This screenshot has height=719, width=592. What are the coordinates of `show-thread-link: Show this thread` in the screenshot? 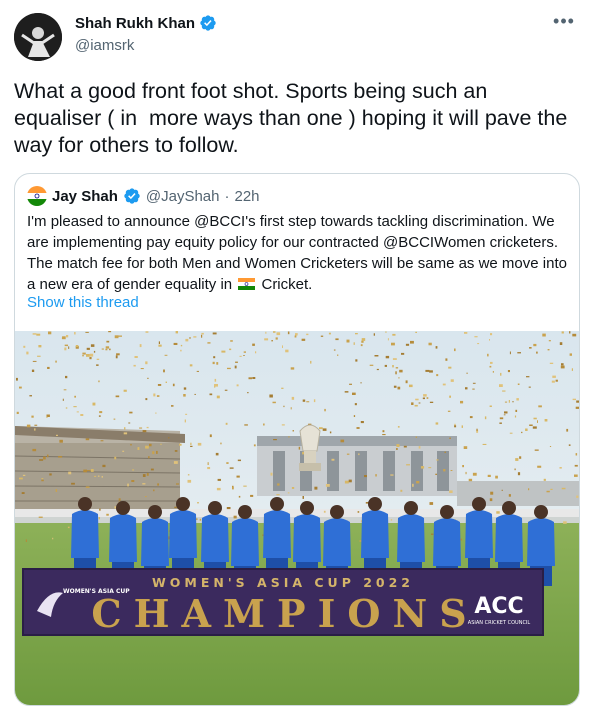 It's located at (83, 302).